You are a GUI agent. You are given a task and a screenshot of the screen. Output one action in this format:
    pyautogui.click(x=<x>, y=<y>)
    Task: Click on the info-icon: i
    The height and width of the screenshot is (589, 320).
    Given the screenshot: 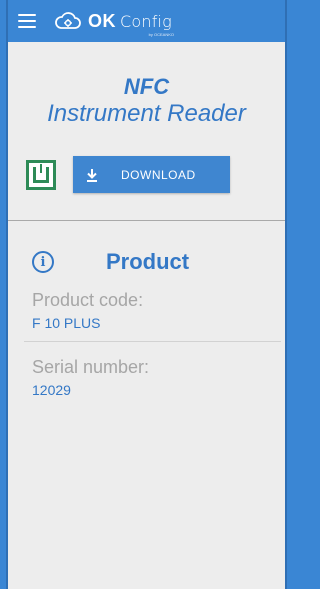 What is the action you would take?
    pyautogui.click(x=43, y=262)
    